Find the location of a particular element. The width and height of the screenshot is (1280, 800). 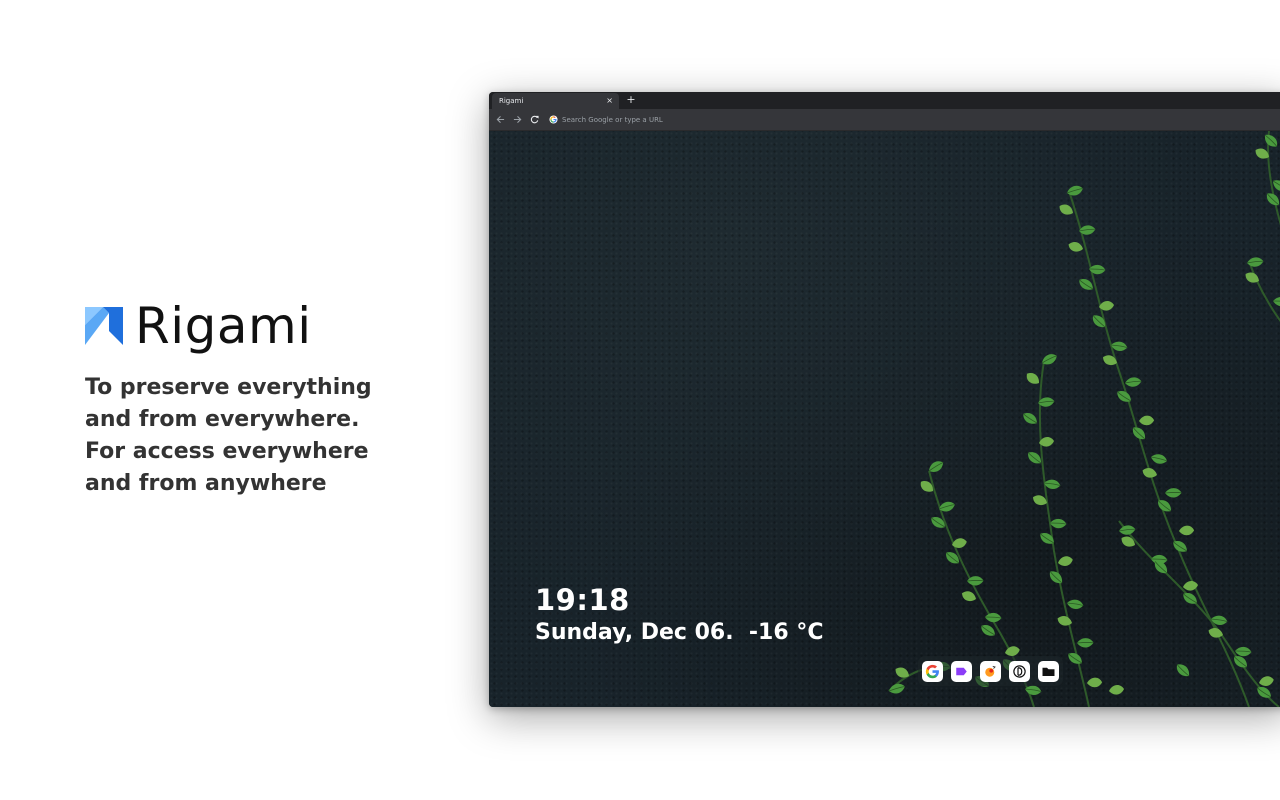

quick-links-dock is located at coordinates (990, 671).